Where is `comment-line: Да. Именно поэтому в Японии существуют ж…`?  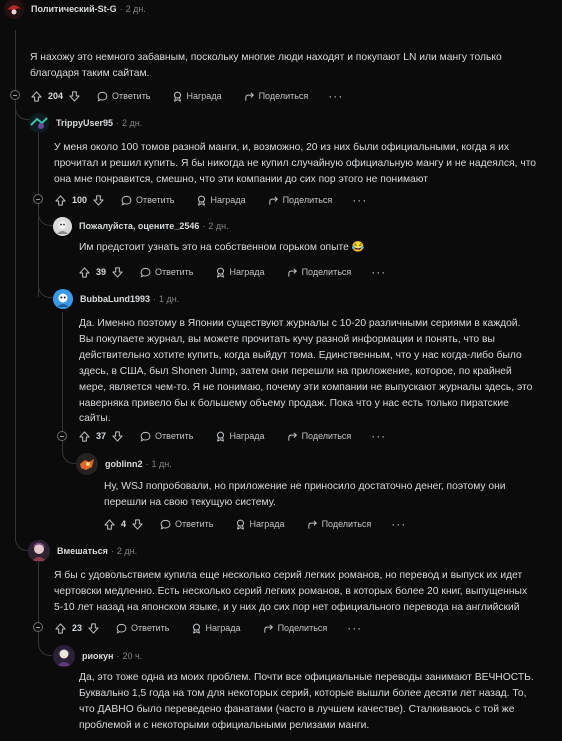
comment-line: Да. Именно поэтому в Японии существуют ж… is located at coordinates (300, 323).